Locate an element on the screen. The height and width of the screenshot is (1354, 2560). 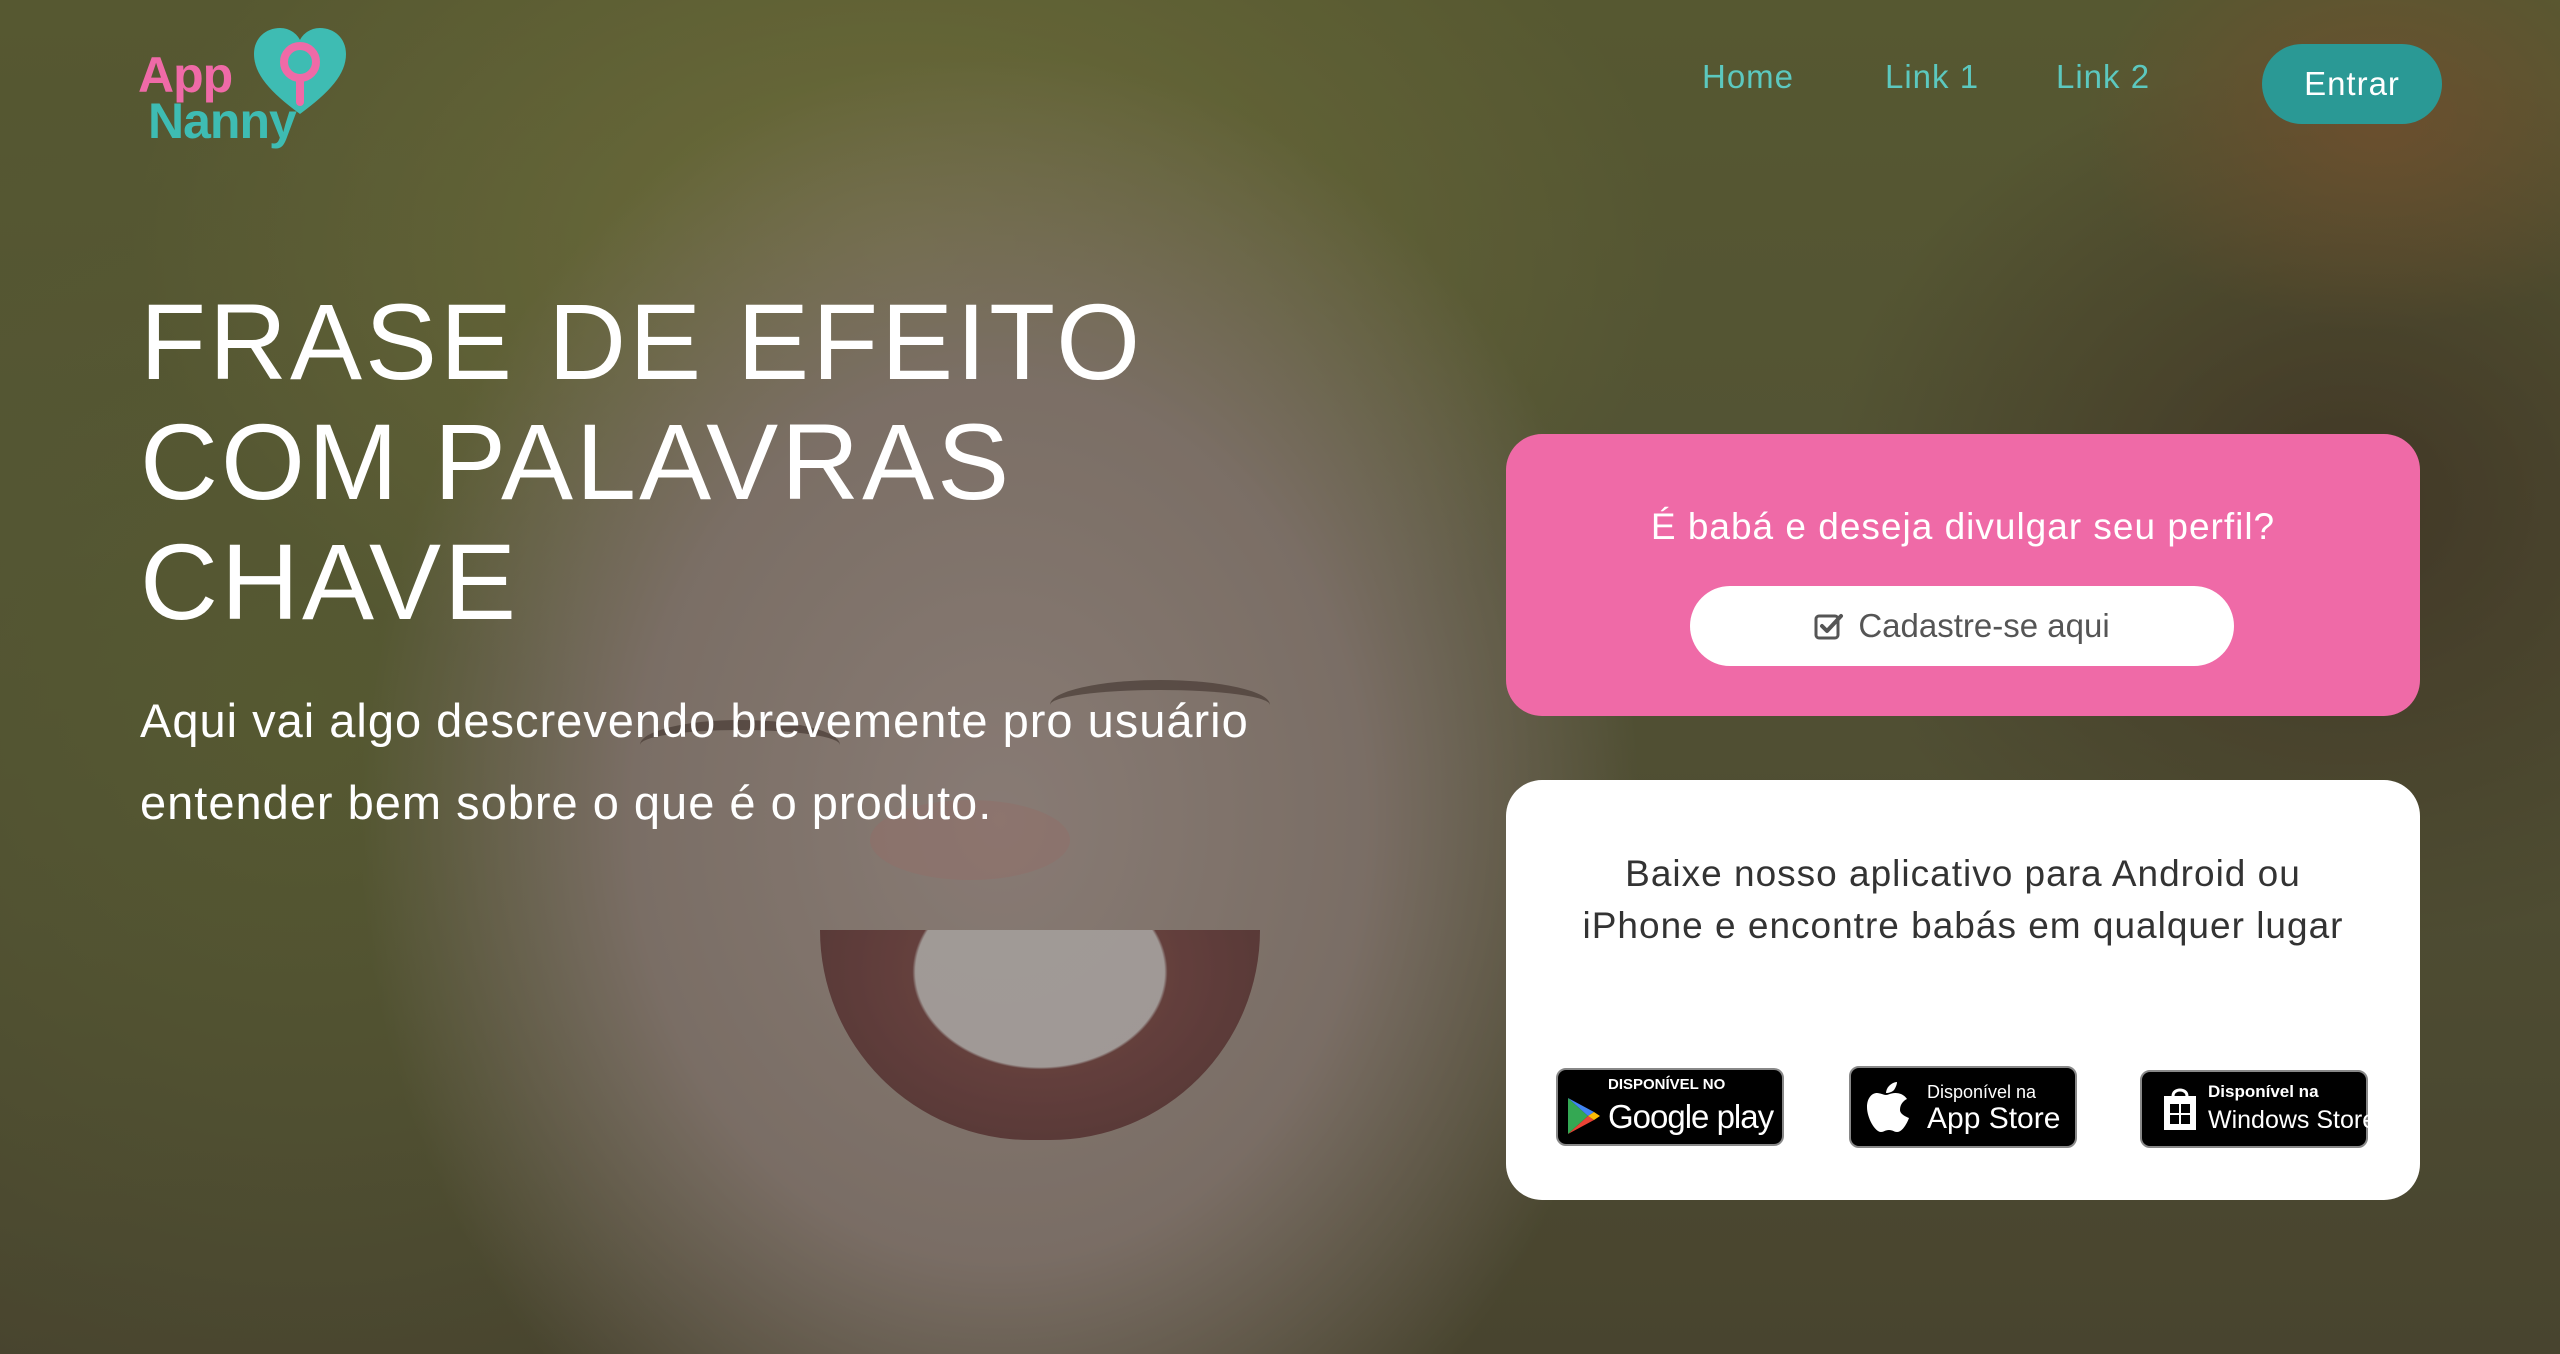
signup-button-label: Cadastre-se aqui is located at coordinates (1984, 625).